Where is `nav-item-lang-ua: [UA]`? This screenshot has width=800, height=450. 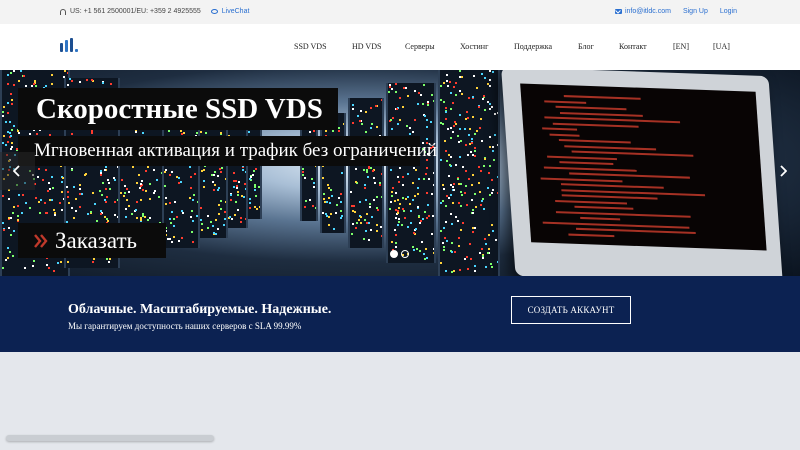 nav-item-lang-ua: [UA] is located at coordinates (721, 46).